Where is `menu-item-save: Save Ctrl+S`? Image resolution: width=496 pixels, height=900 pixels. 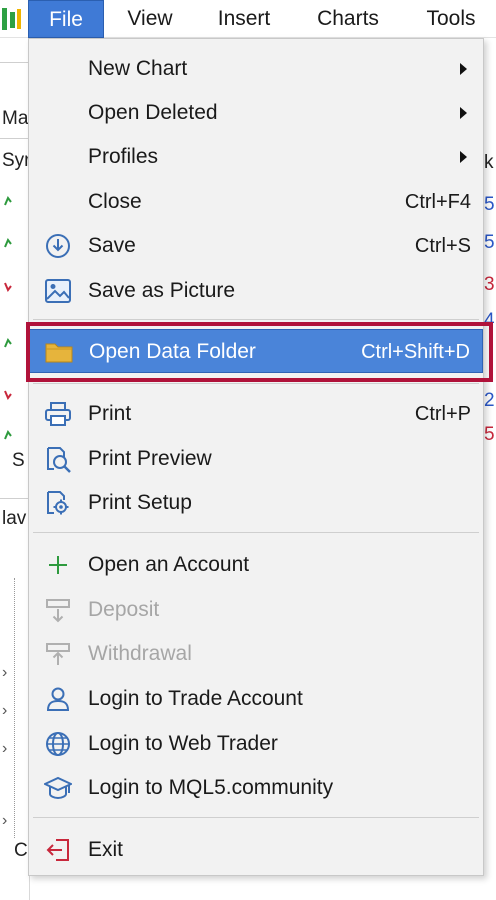 menu-item-save: Save Ctrl+S is located at coordinates (256, 246).